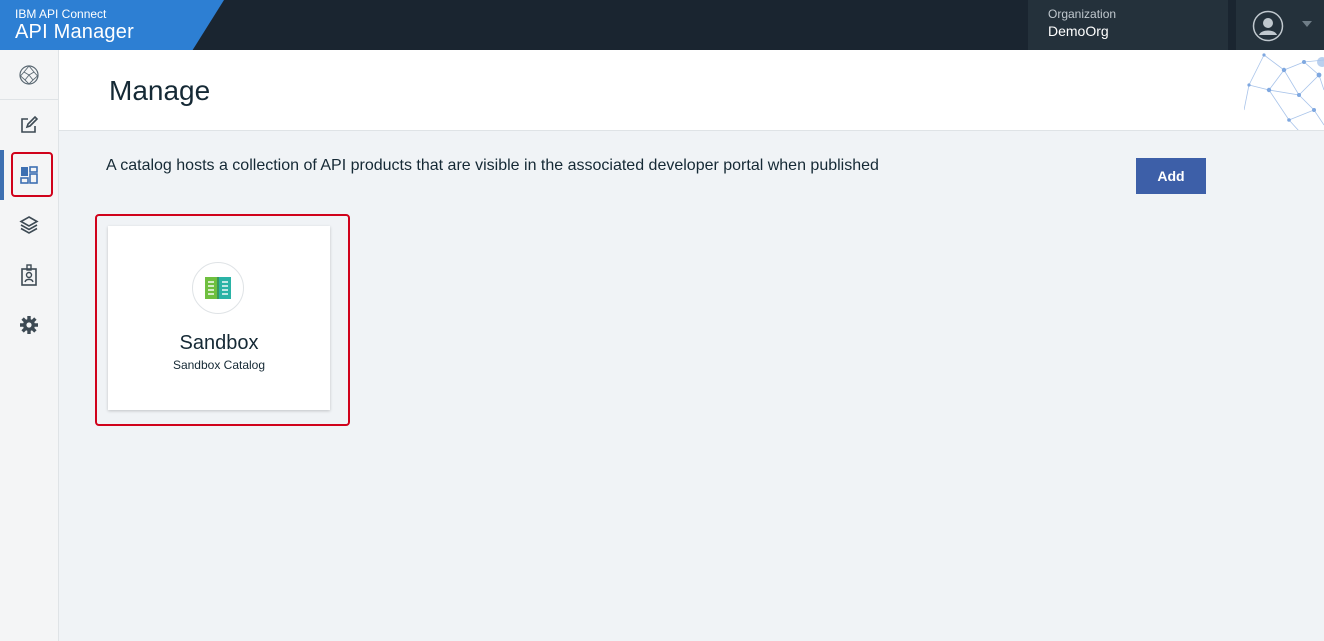 This screenshot has height=641, width=1324. Describe the element at coordinates (219, 343) in the screenshot. I see `catalog-title: Sandbox` at that location.